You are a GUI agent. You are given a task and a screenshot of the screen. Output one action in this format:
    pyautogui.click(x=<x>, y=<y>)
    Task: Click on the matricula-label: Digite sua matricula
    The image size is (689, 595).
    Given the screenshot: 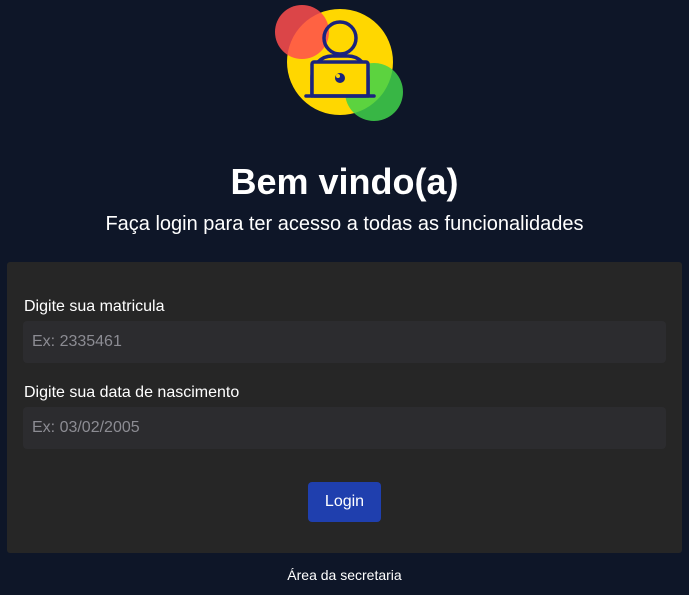 What is the action you would take?
    pyautogui.click(x=94, y=306)
    